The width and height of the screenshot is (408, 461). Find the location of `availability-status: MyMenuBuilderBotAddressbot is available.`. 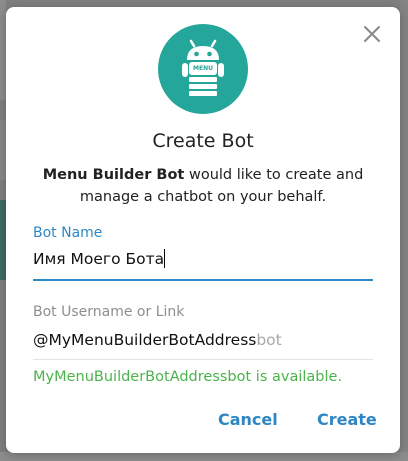

availability-status: MyMenuBuilderBotAddressbot is available. is located at coordinates (188, 377).